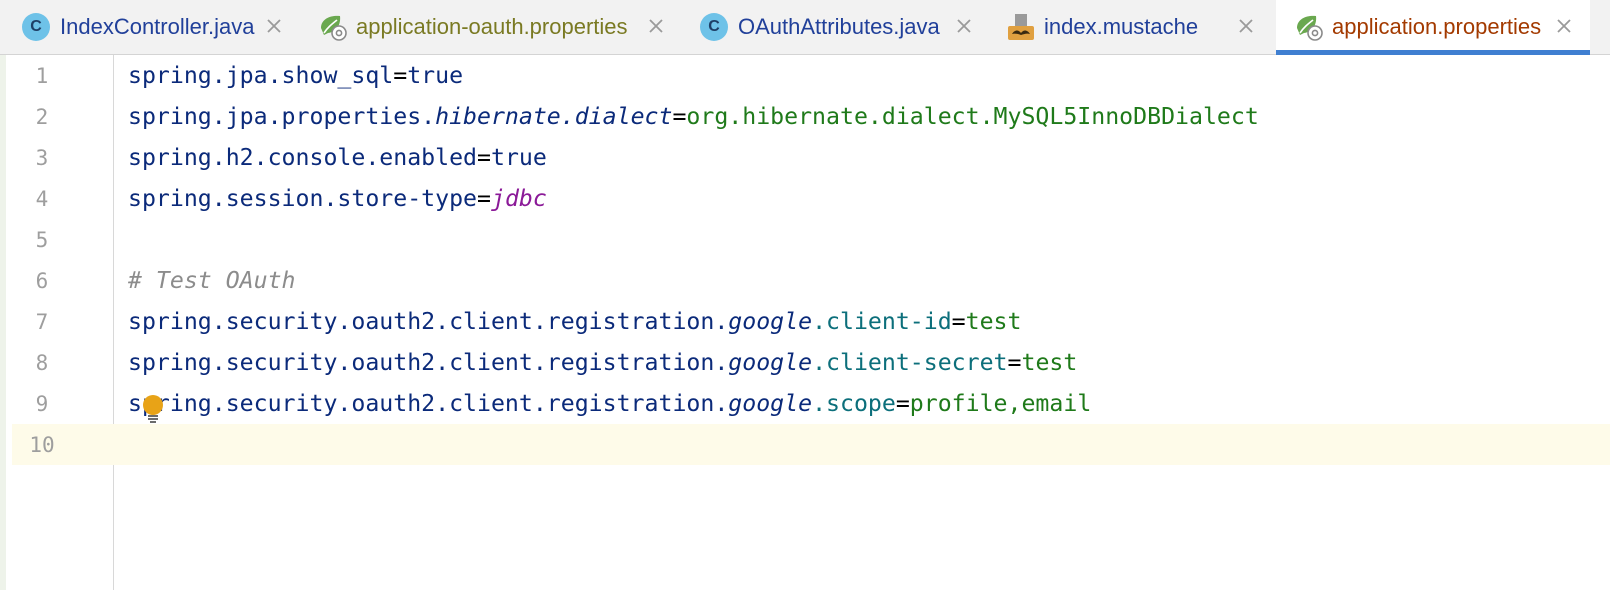 The width and height of the screenshot is (1610, 590). What do you see at coordinates (1000, 403) in the screenshot?
I see `property-value: profile,email` at bounding box center [1000, 403].